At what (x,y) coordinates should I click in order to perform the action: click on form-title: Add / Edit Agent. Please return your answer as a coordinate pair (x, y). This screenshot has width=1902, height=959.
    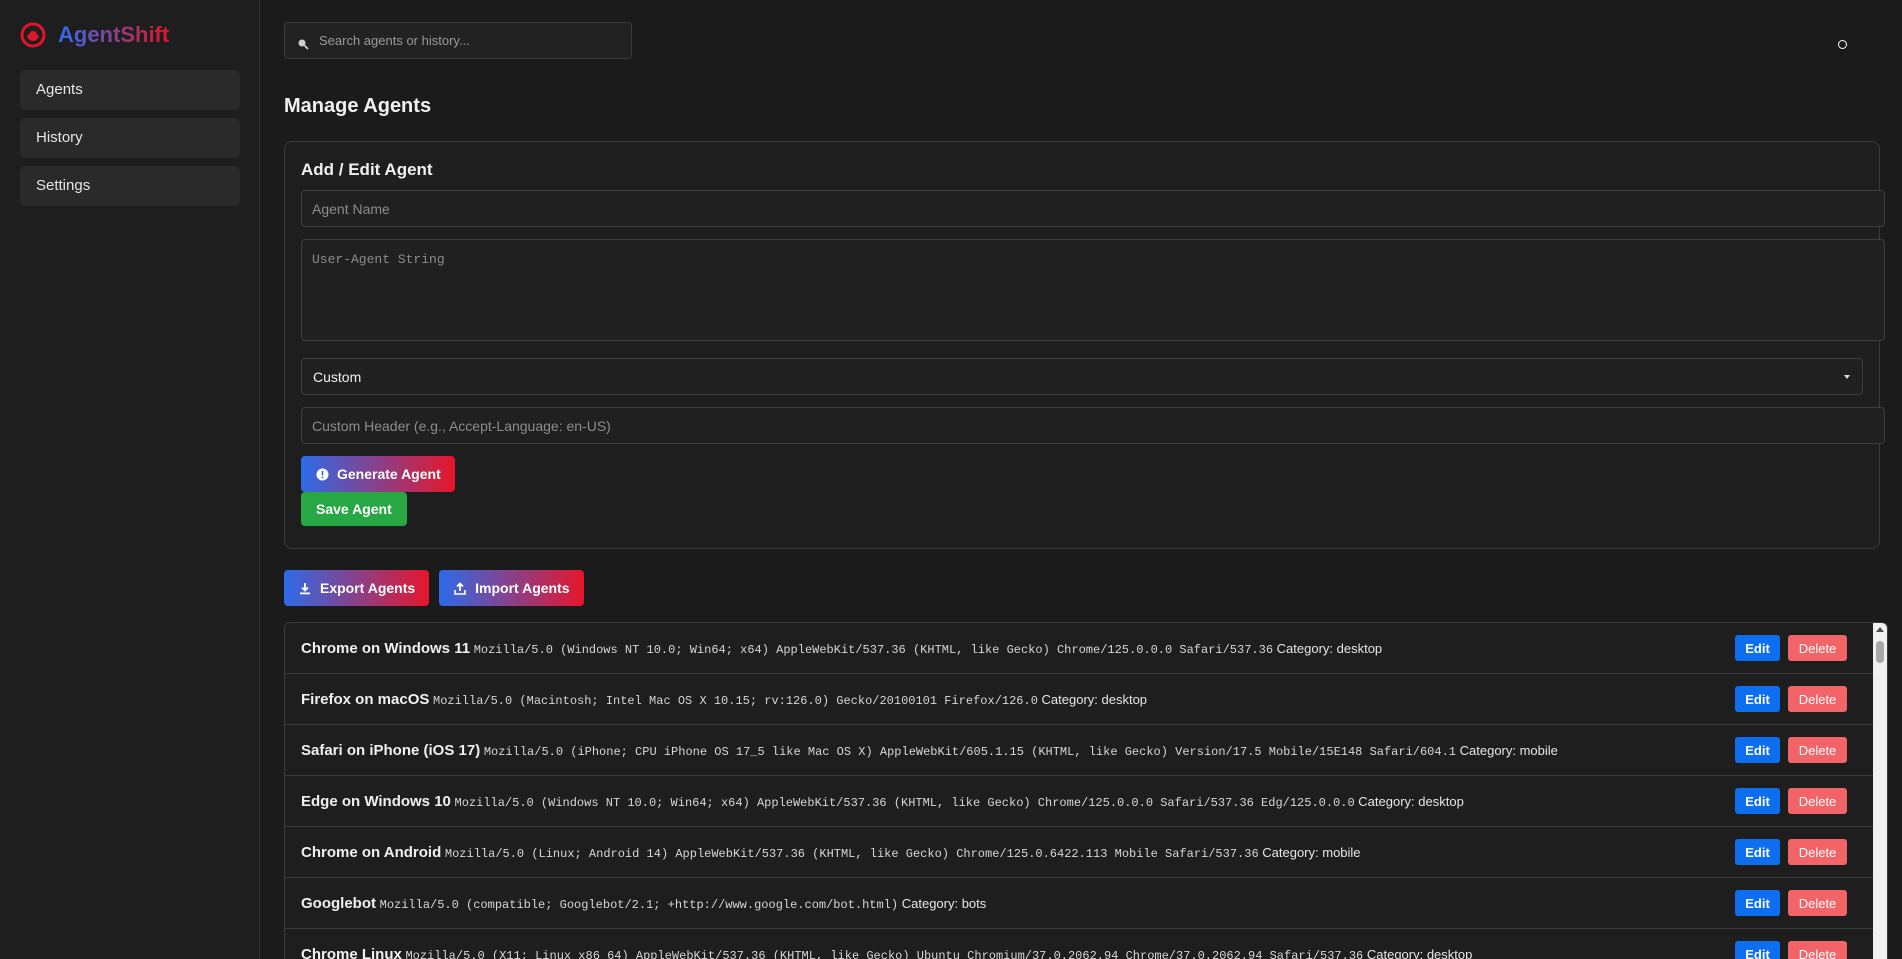
    Looking at the image, I should click on (367, 169).